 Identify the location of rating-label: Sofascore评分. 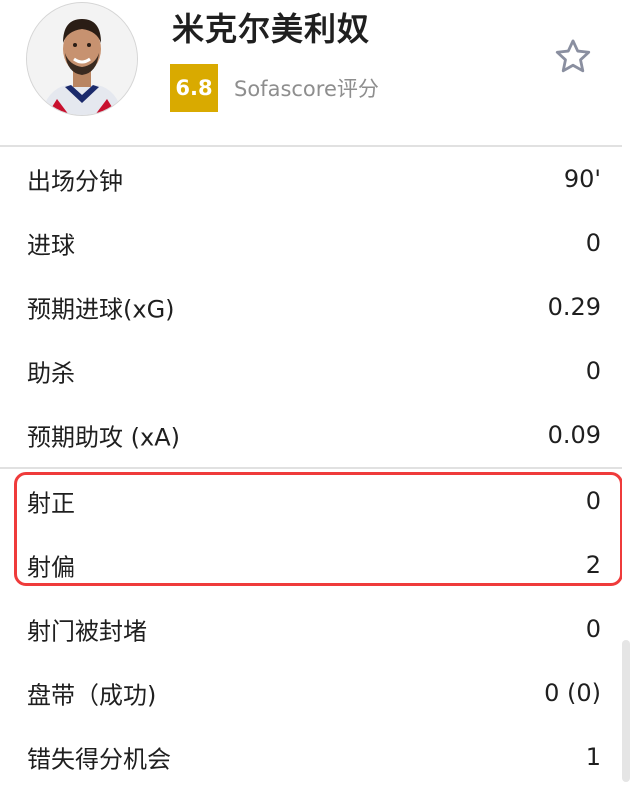
(306, 89).